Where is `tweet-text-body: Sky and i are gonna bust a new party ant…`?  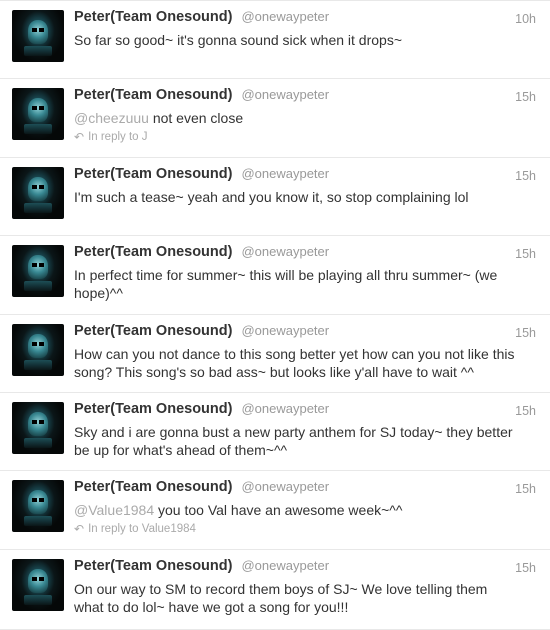 tweet-text-body: Sky and i are gonna bust a new party ant… is located at coordinates (293, 440).